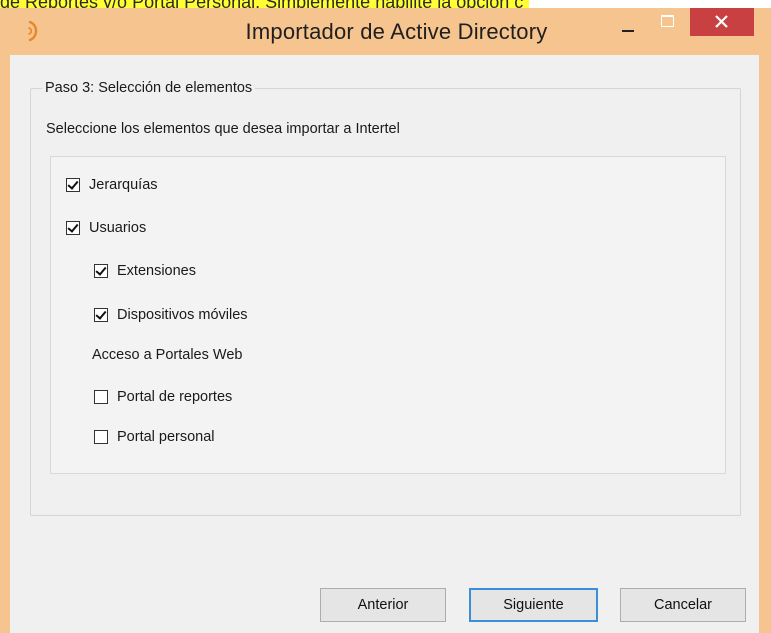  What do you see at coordinates (765, 344) in the screenshot?
I see `window-border-right` at bounding box center [765, 344].